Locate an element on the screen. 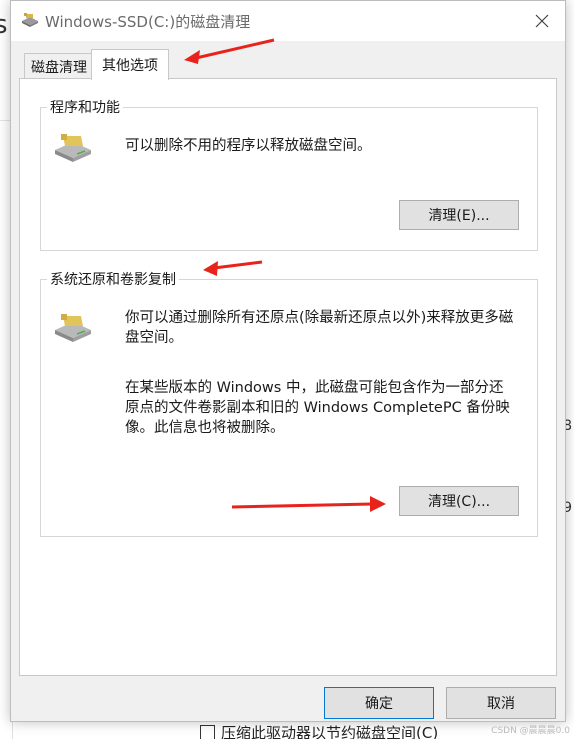 This screenshot has height=739, width=574. restore-note-line3: 像。此信息也将被删除。 is located at coordinates (205, 428).